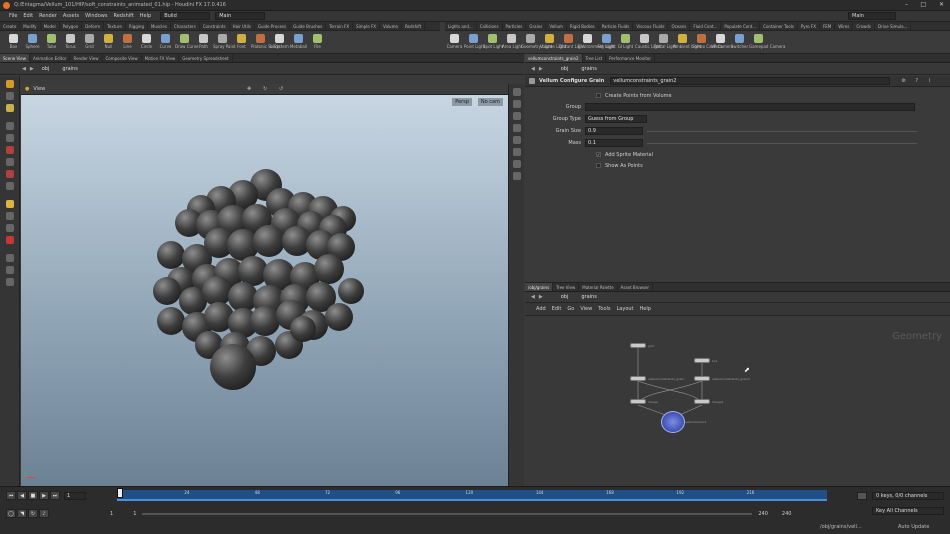 The height and width of the screenshot is (534, 950). I want to click on left-pane-tab: Animation Editor, so click(50, 58).